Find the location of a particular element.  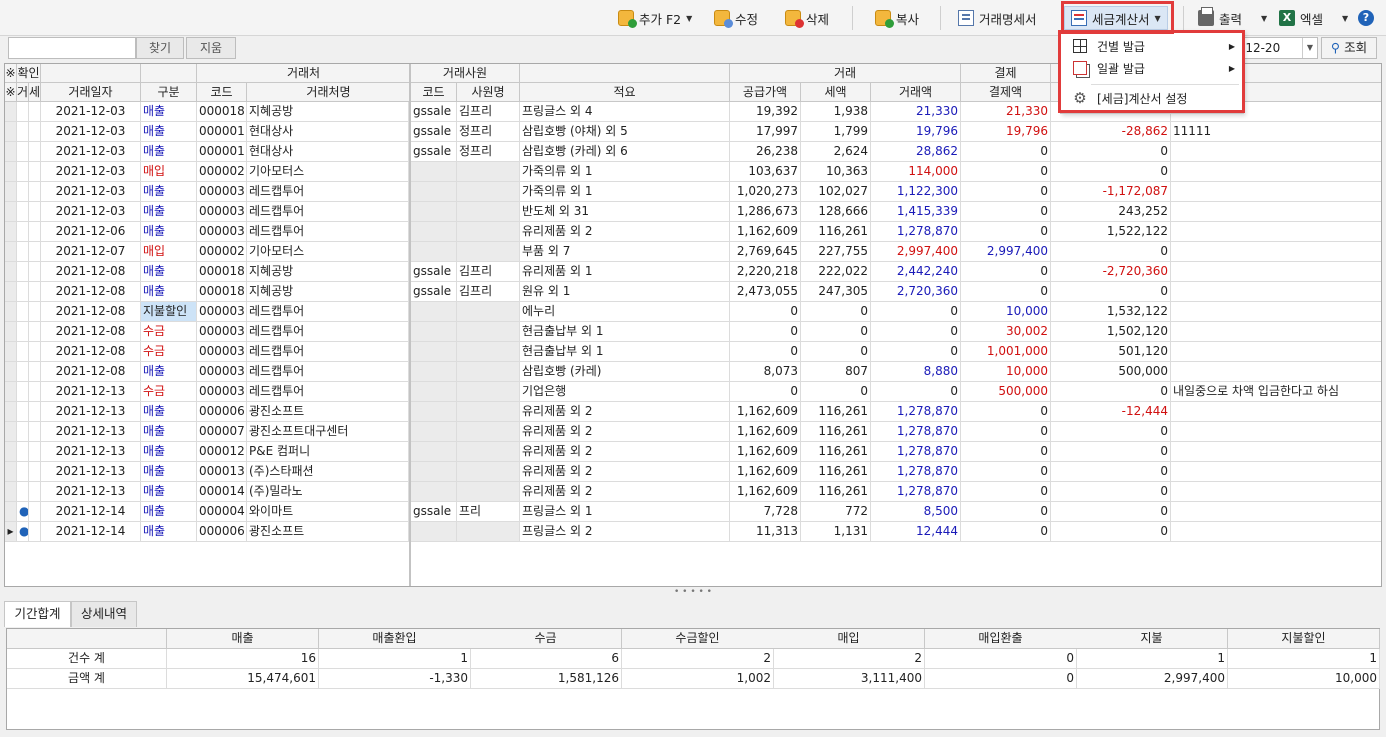

cell-code: 000001 is located at coordinates (222, 132).